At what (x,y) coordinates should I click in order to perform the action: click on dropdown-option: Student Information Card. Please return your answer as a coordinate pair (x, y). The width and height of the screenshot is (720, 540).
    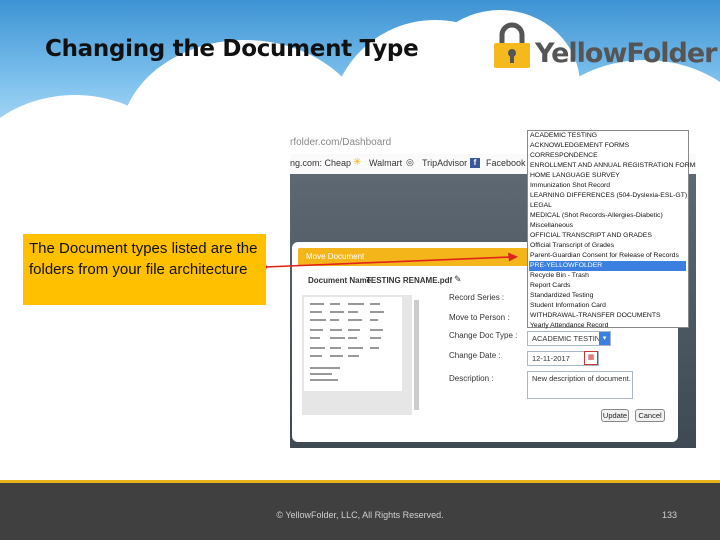
    Looking at the image, I should click on (607, 306).